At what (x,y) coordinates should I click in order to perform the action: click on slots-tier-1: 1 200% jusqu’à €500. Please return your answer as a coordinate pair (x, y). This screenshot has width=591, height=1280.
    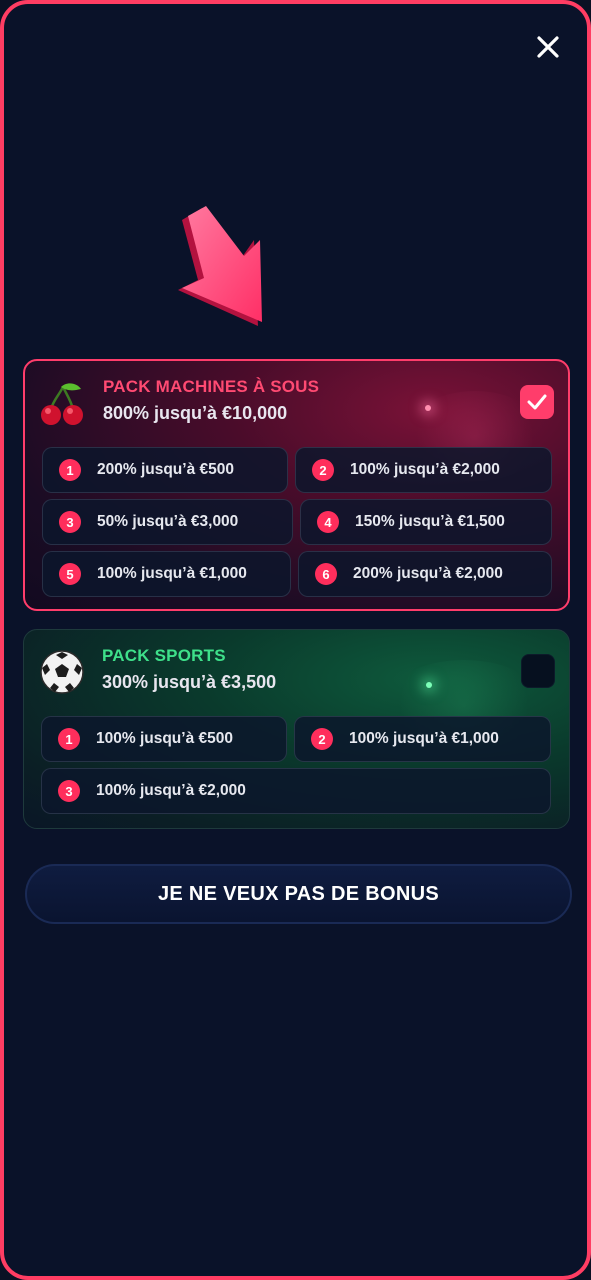
    Looking at the image, I should click on (165, 470).